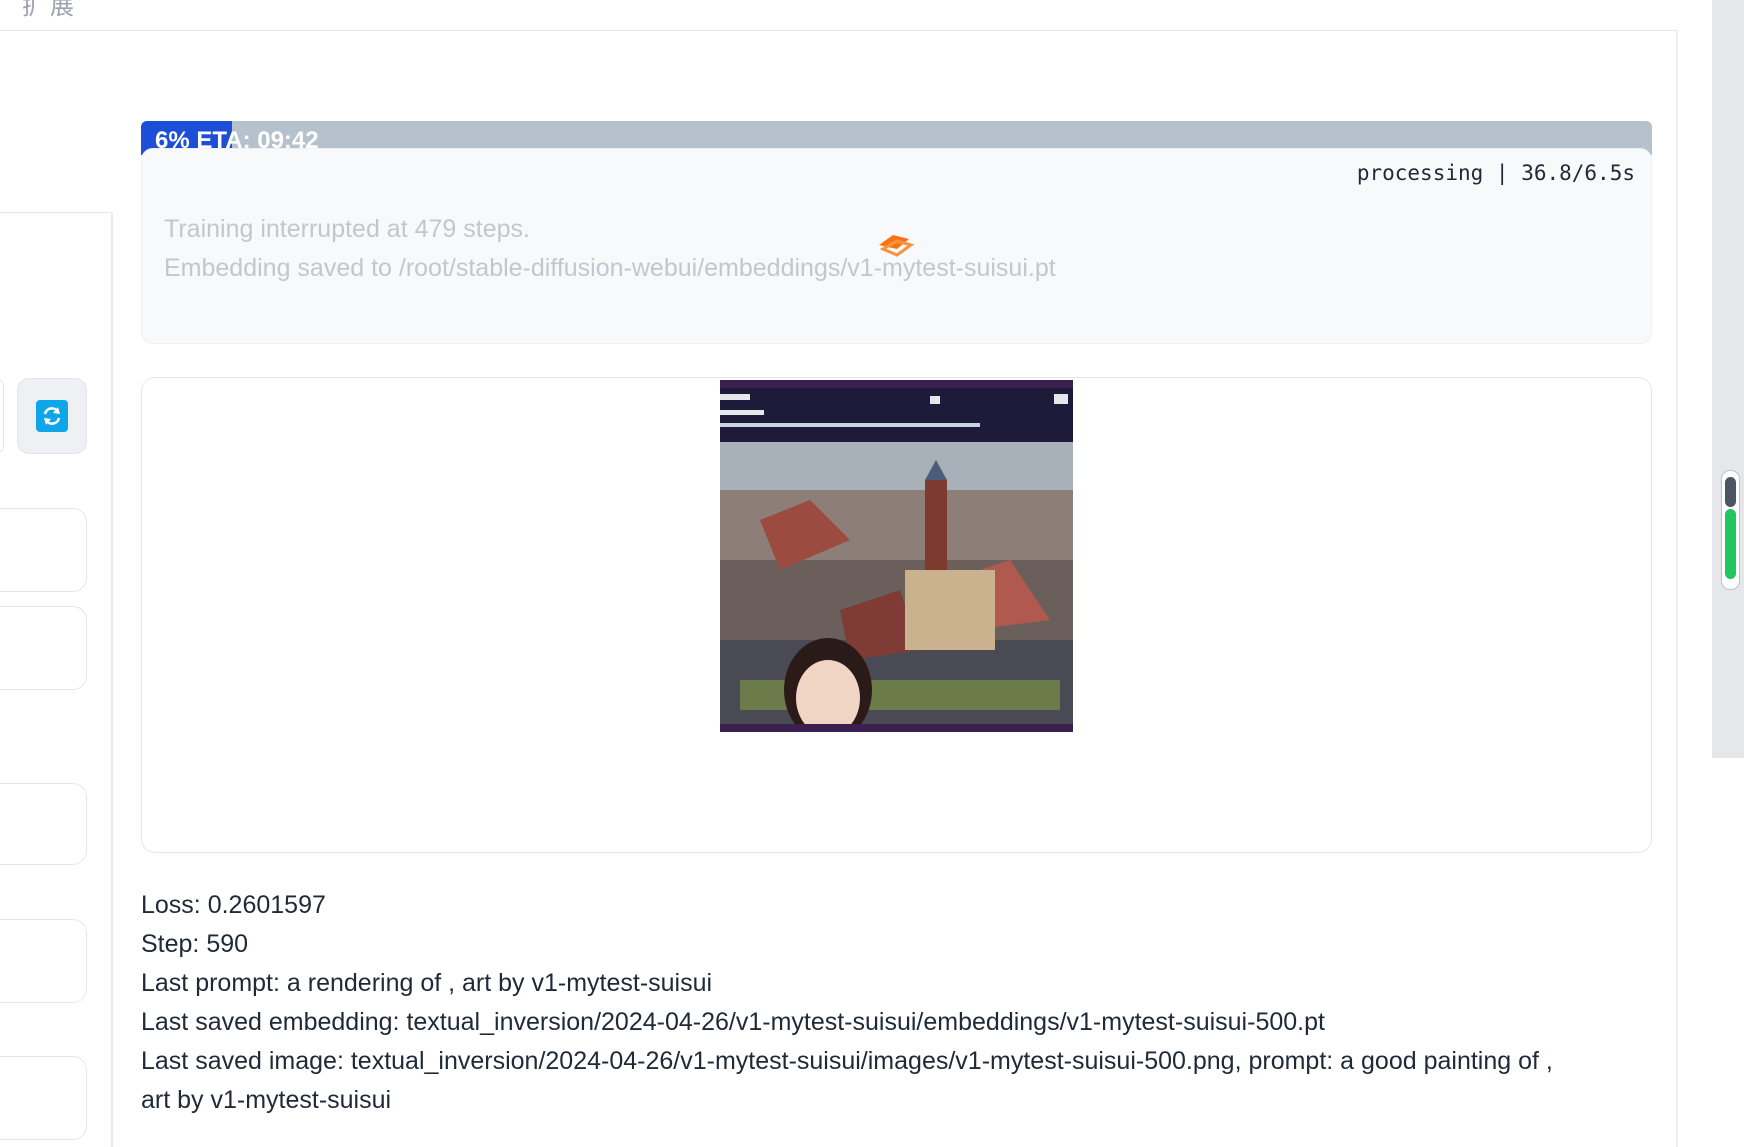  Describe the element at coordinates (839, 30) in the screenshot. I see `tab-divider` at that location.